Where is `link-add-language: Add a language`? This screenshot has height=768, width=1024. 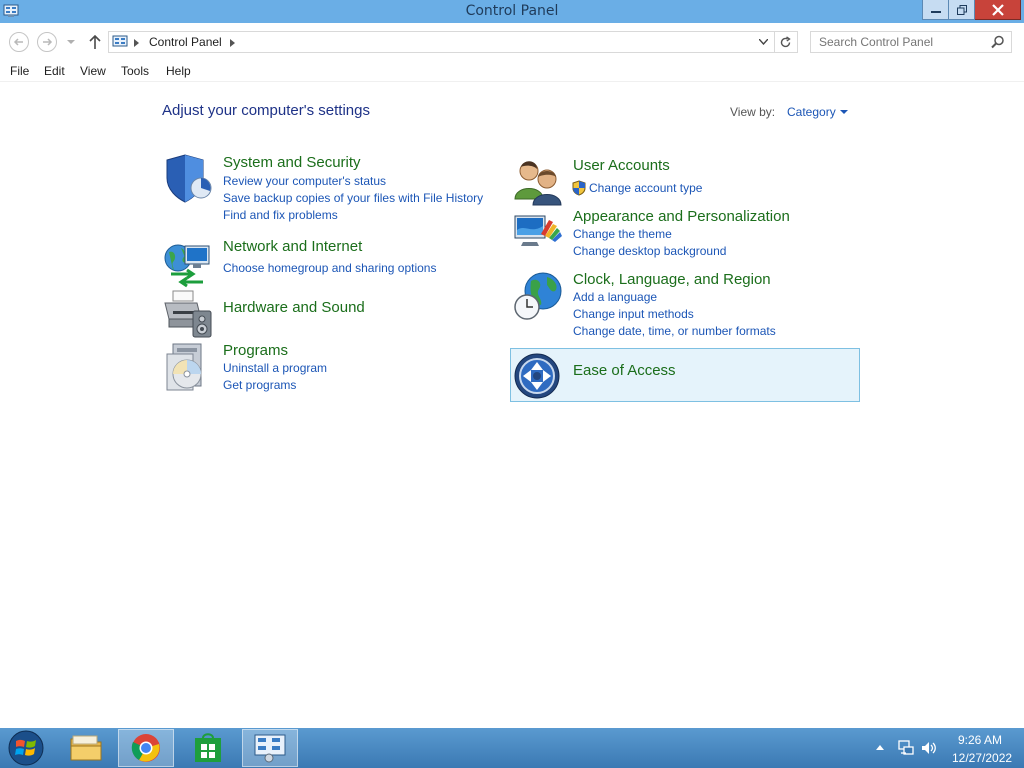
link-add-language: Add a language is located at coordinates (615, 297).